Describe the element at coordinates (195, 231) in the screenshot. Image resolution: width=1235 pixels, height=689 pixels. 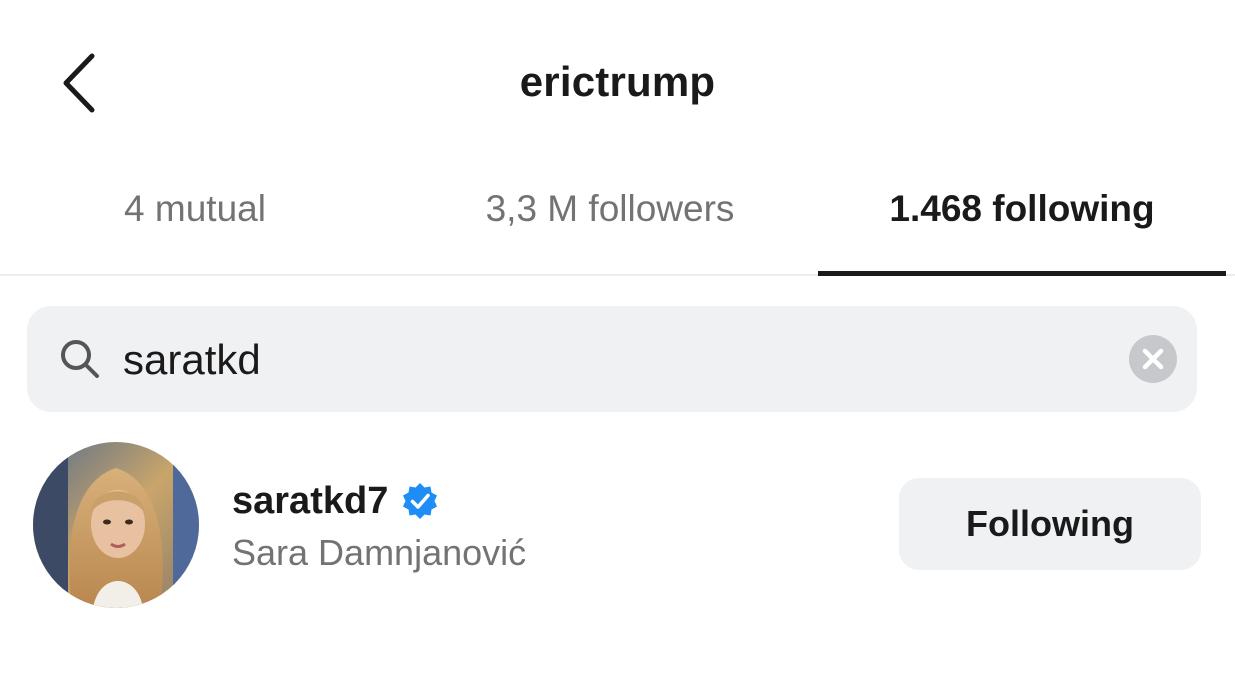
I see `tab-mutual: 4 mutual` at that location.